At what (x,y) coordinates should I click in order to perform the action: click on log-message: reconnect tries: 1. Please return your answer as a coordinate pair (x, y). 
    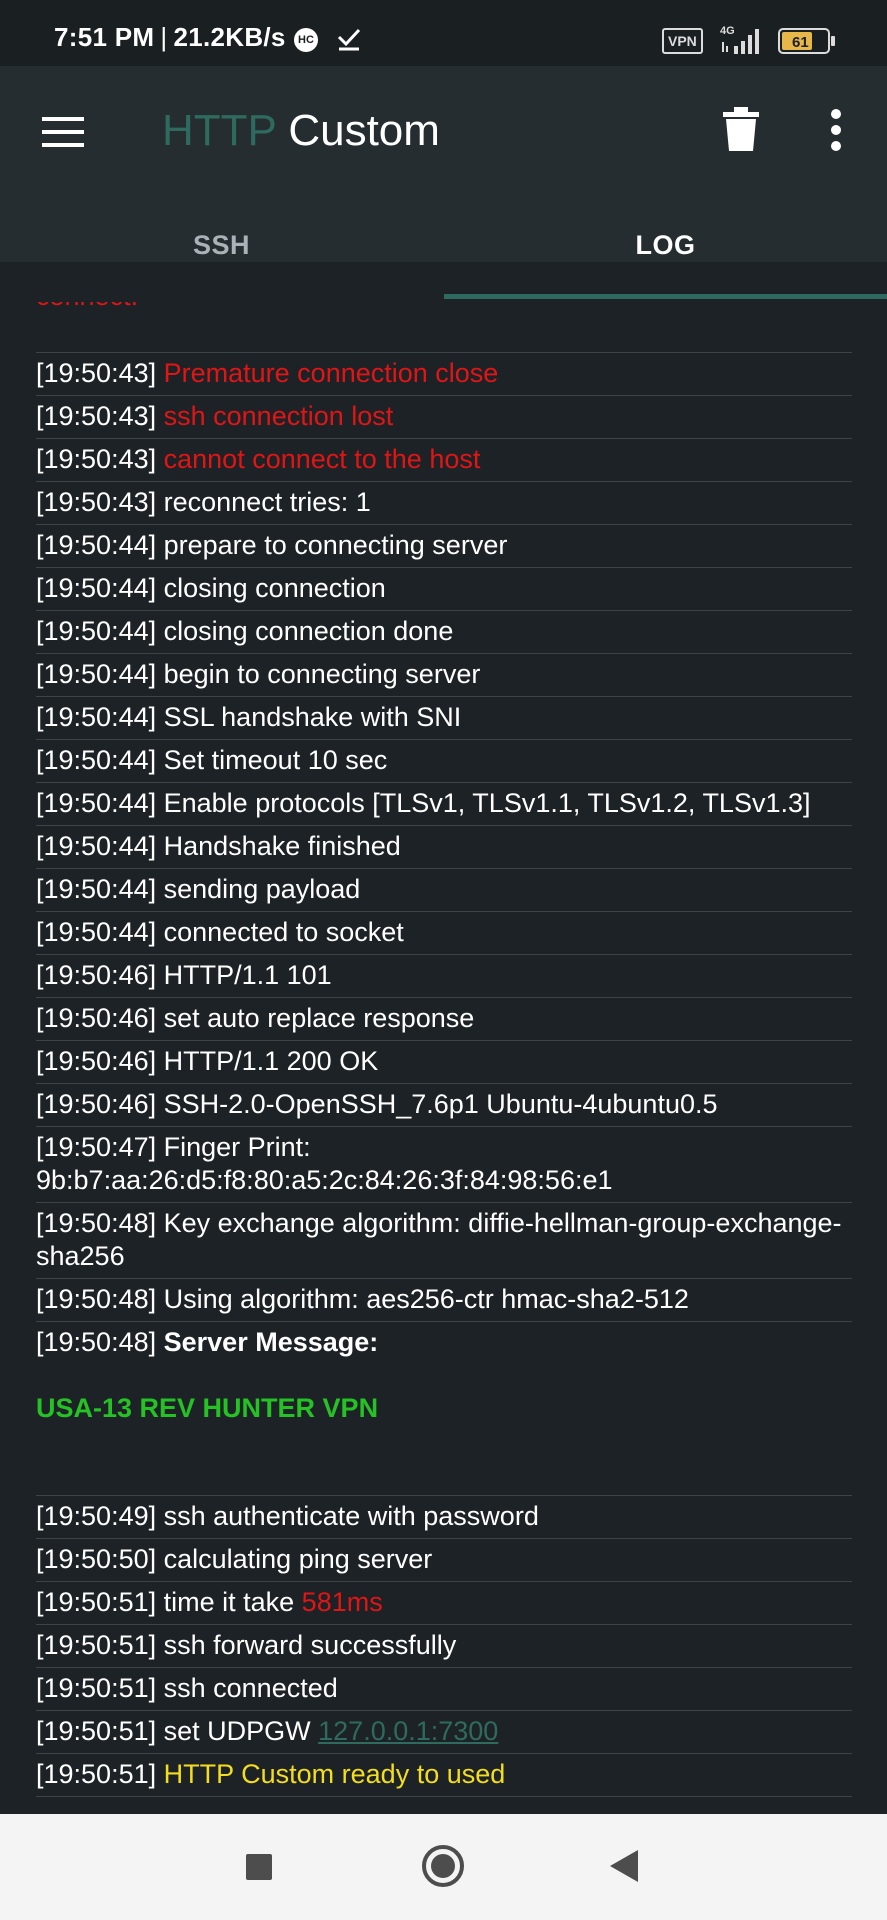
    Looking at the image, I should click on (267, 502).